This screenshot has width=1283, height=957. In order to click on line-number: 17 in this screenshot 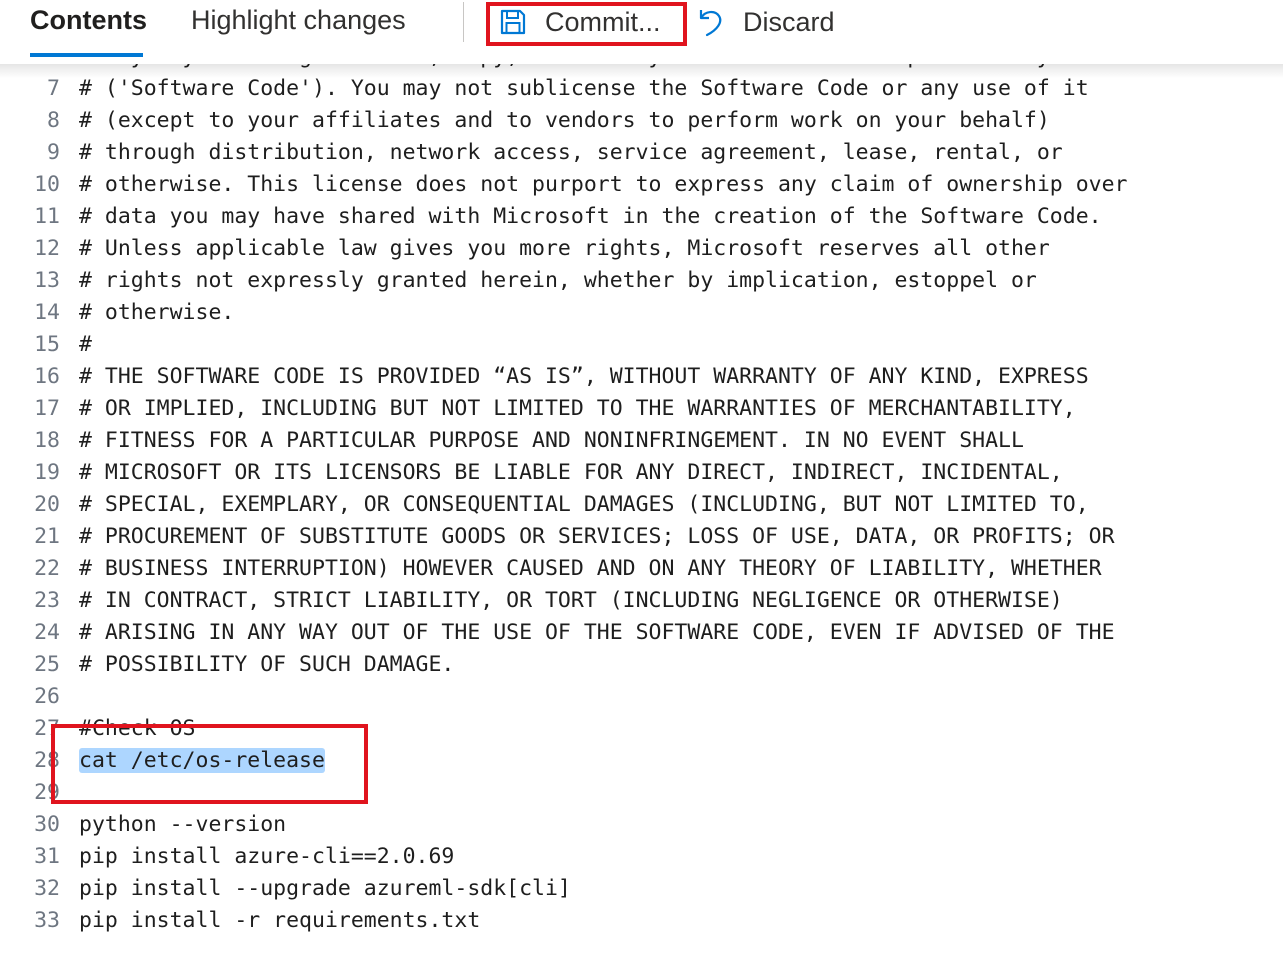, I will do `click(47, 408)`.